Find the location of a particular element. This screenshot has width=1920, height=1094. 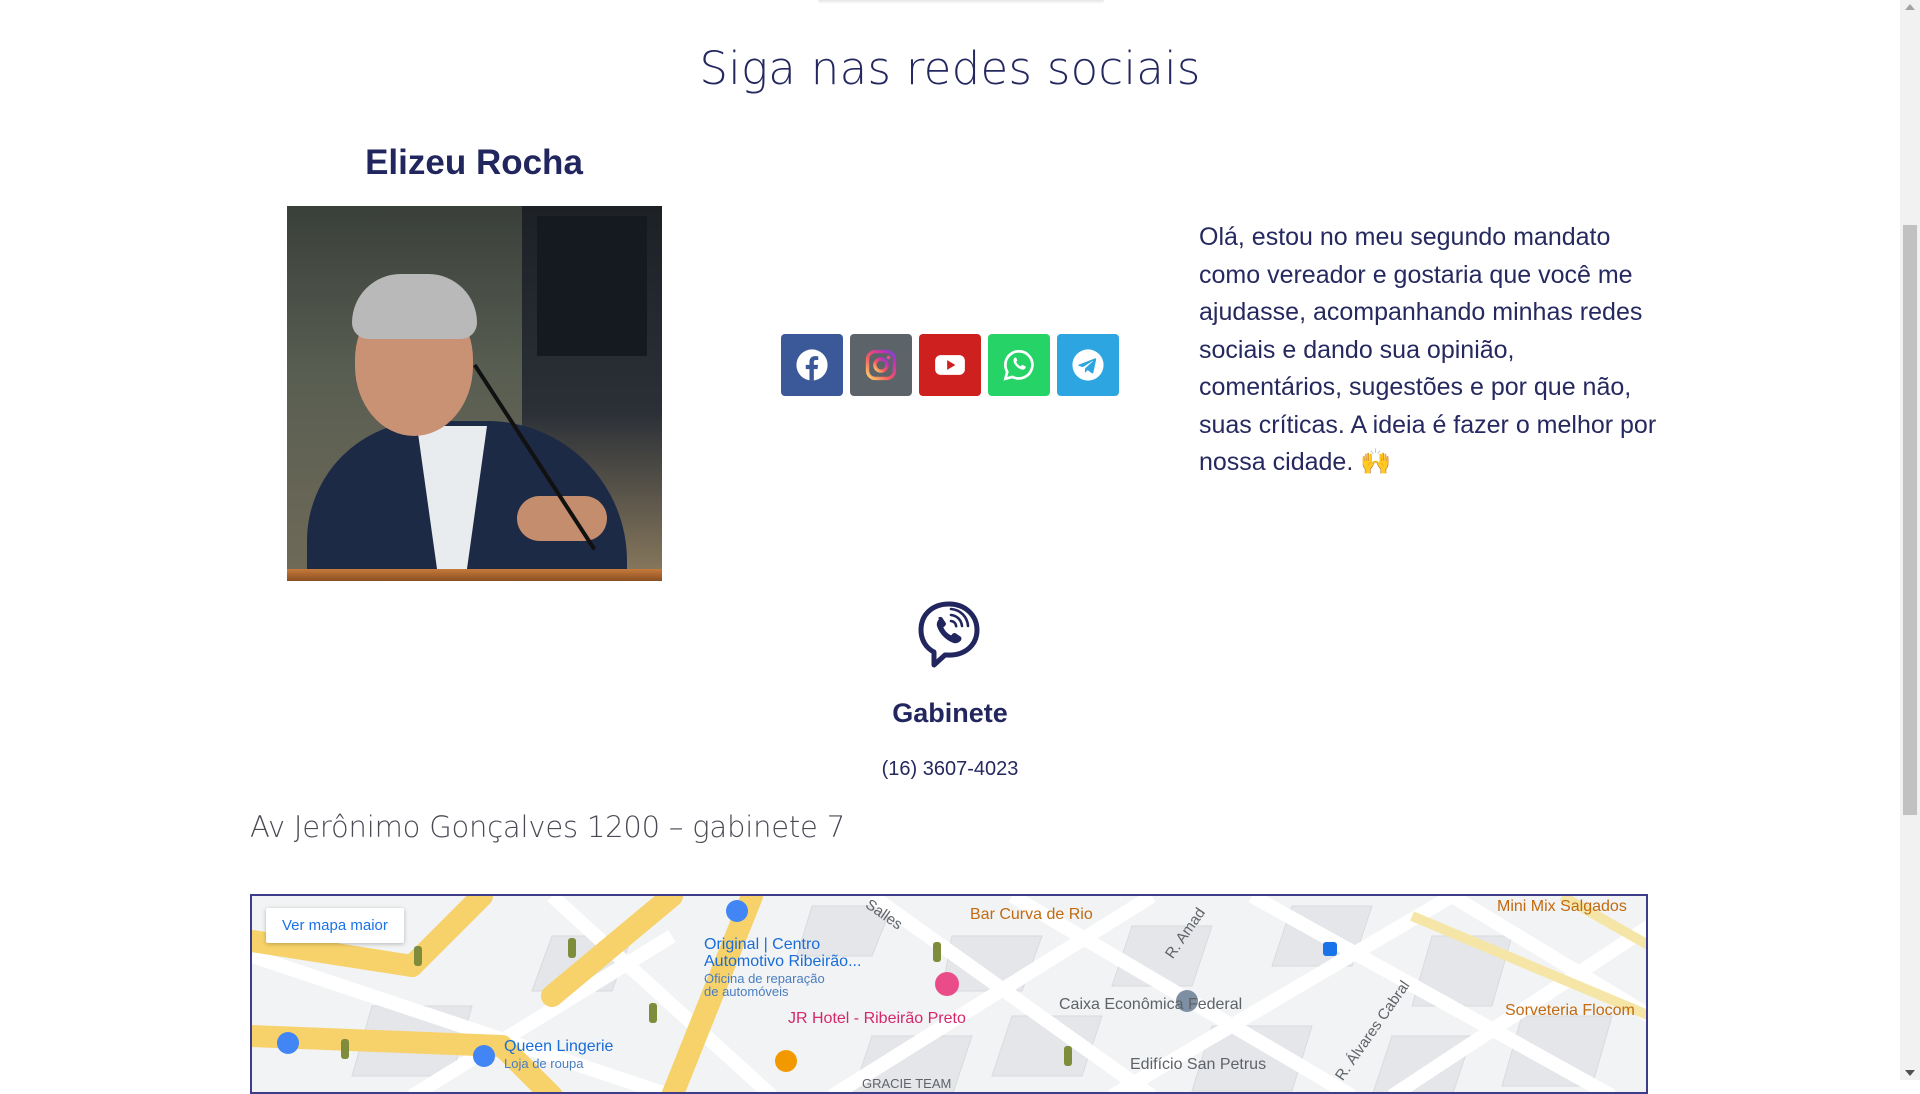

telegram-icon is located at coordinates (1088, 365).